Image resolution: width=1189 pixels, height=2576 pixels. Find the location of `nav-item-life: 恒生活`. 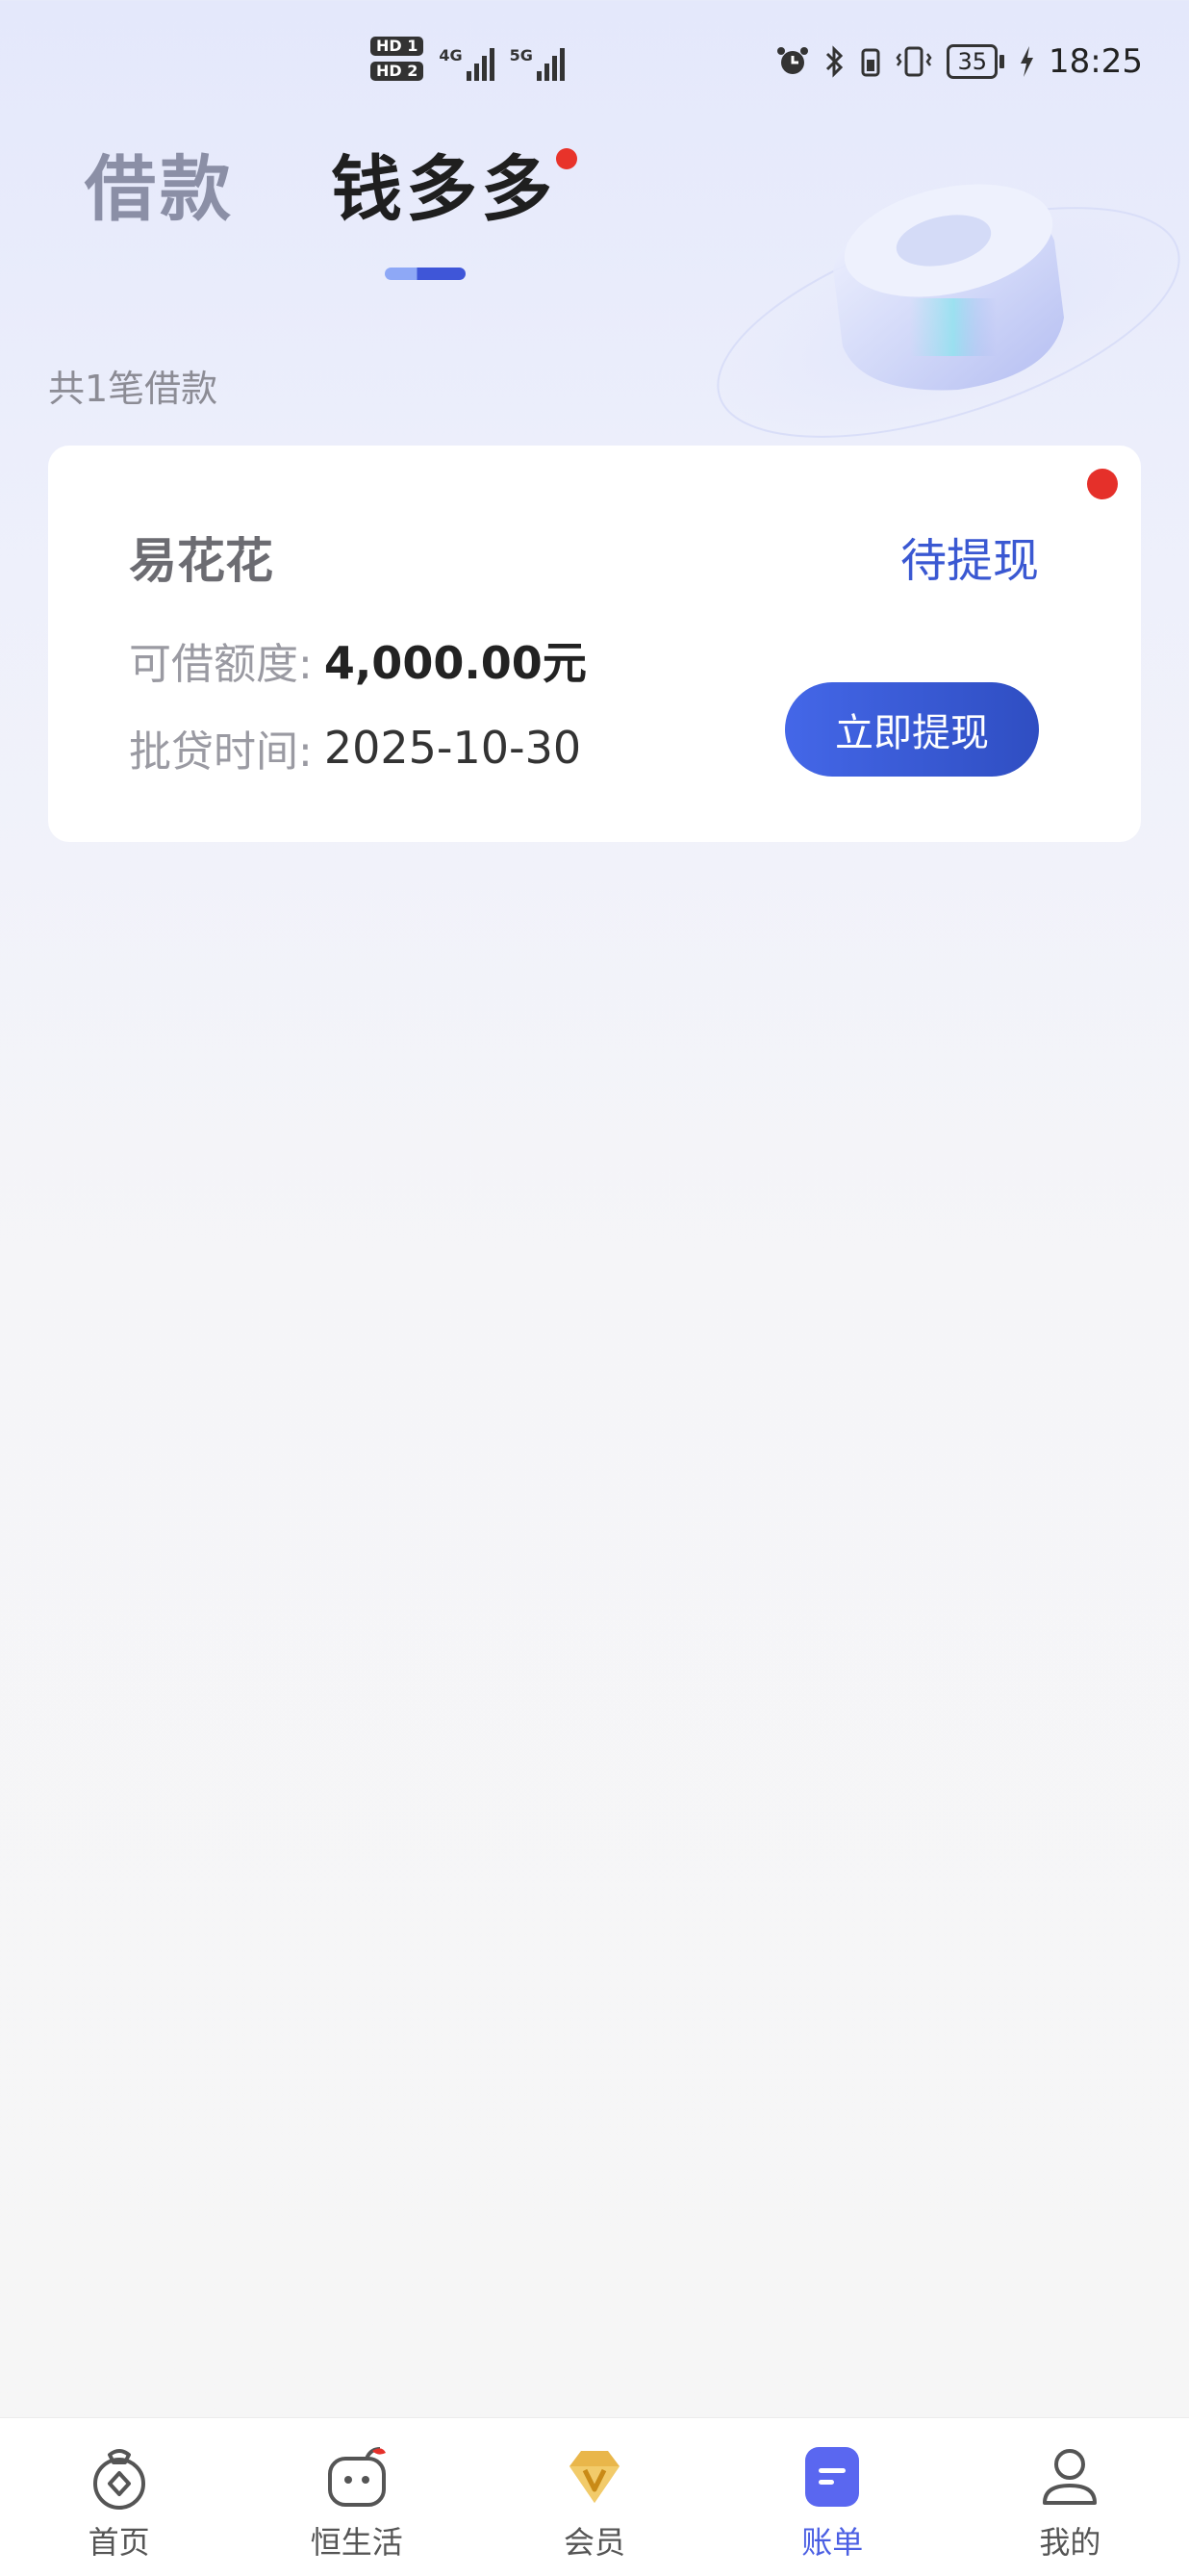

nav-item-life: 恒生活 is located at coordinates (356, 2497).